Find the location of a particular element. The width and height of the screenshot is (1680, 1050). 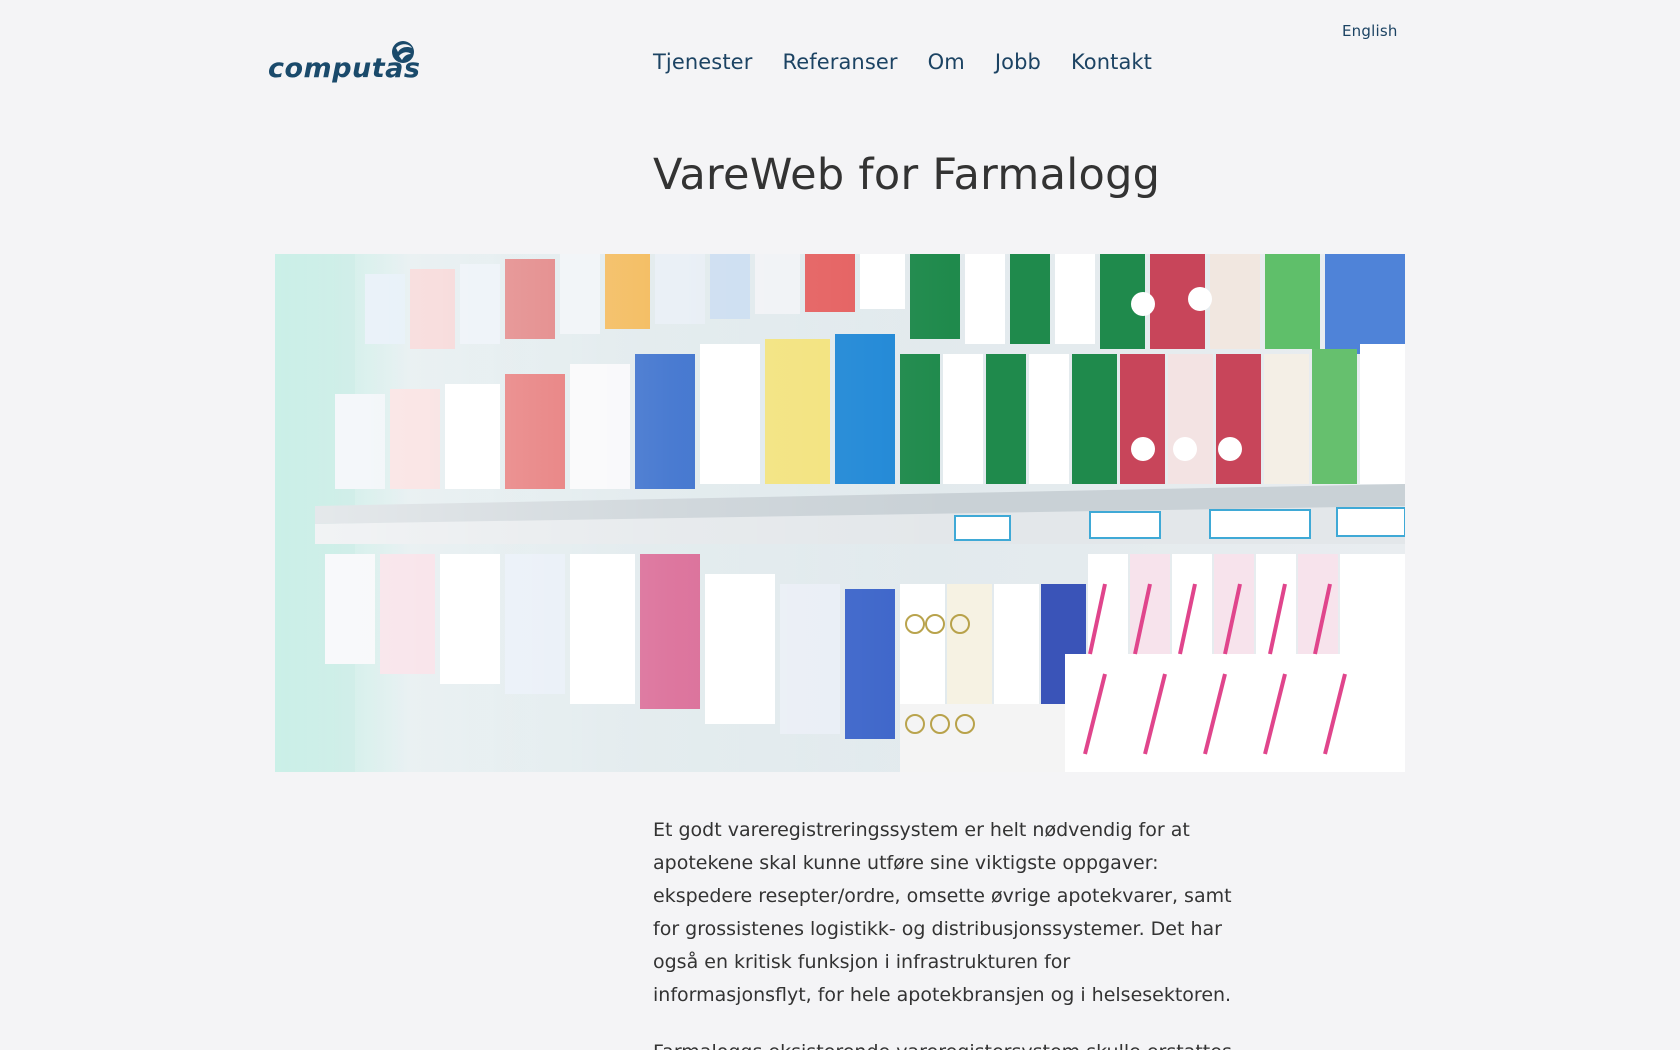

nav-item-referanser: Referanser is located at coordinates (839, 62).